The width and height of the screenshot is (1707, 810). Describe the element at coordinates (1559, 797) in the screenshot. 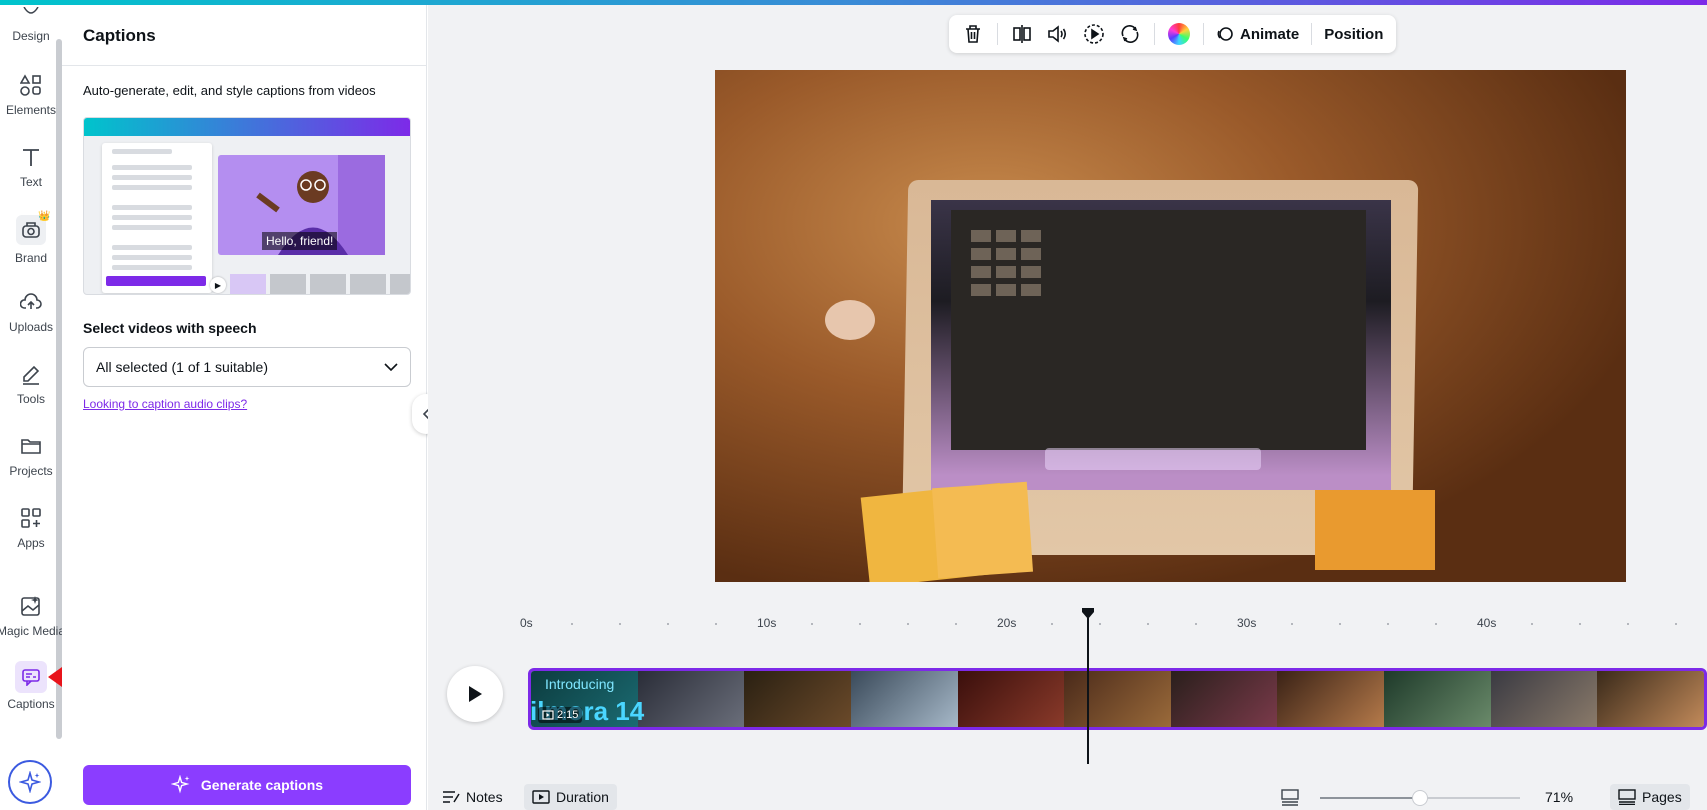

I see `zoom-value: 71%` at that location.